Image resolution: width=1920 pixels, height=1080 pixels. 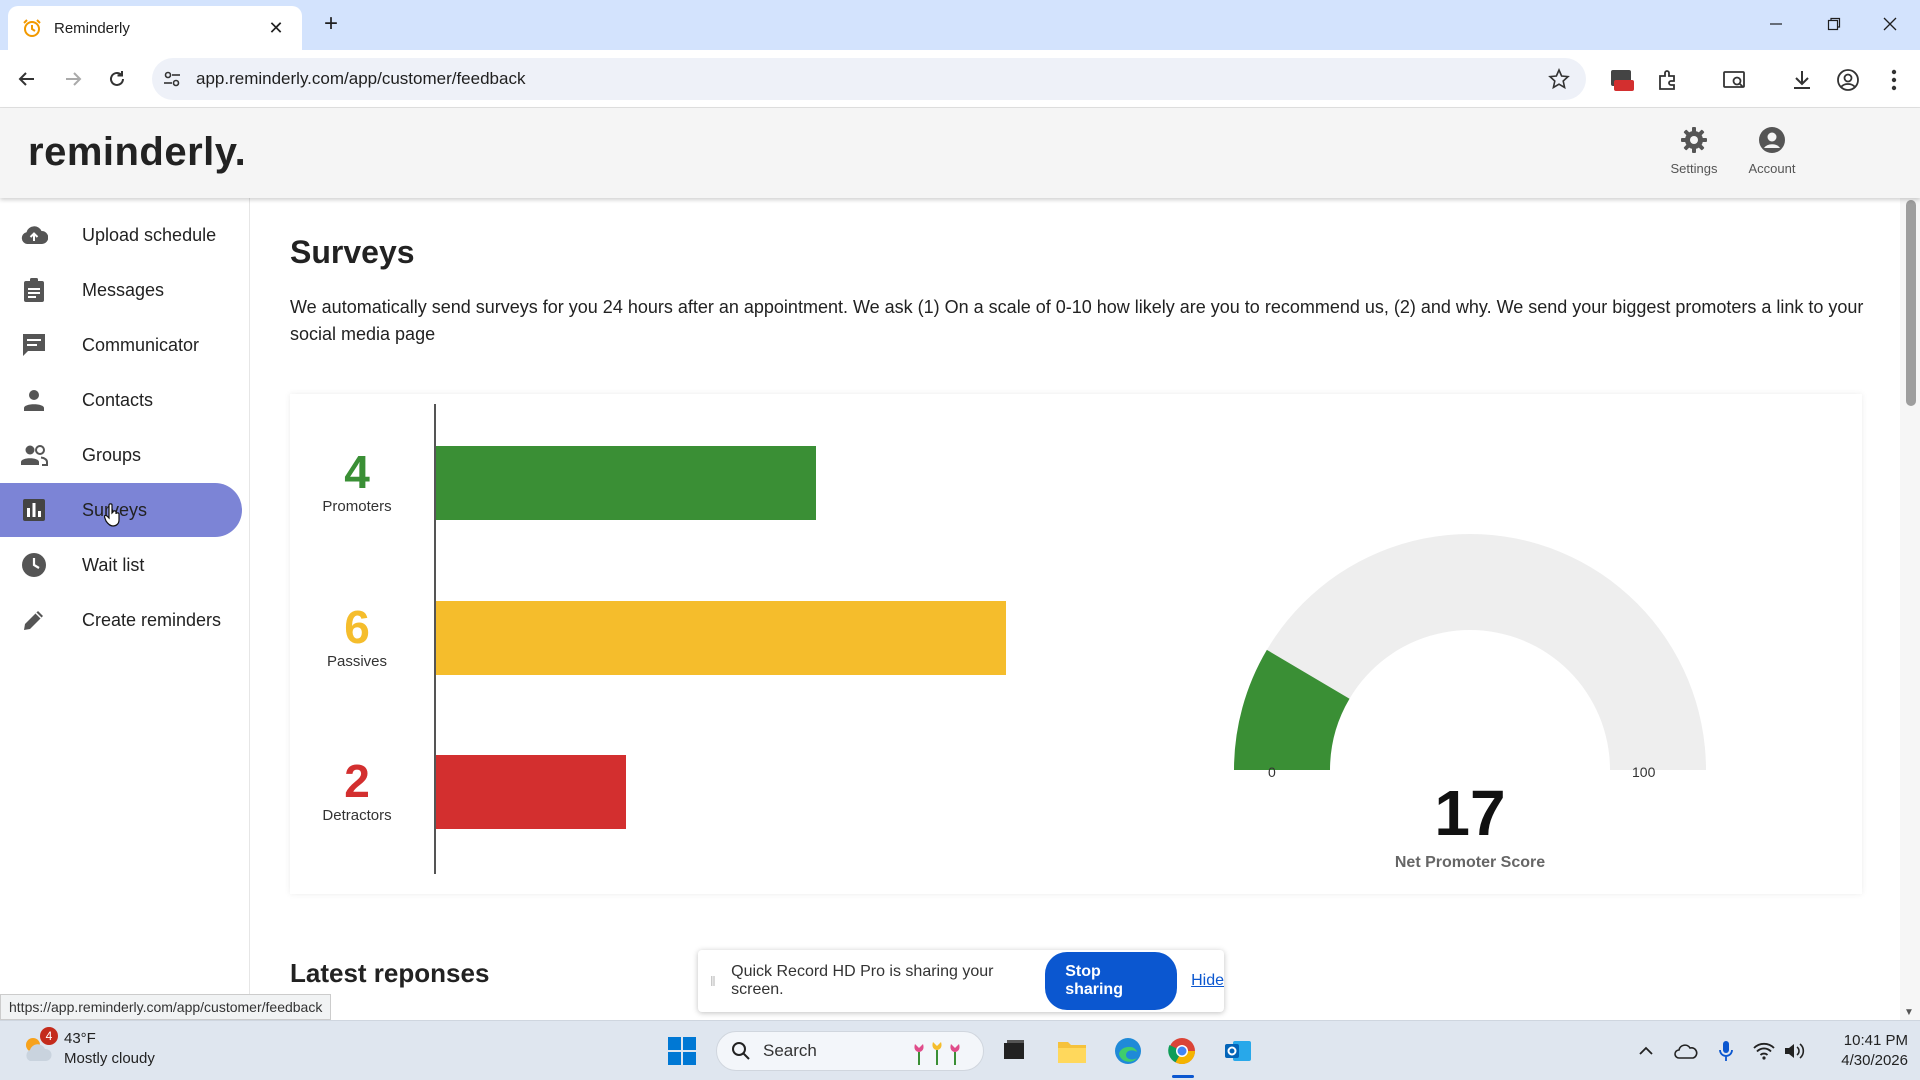 What do you see at coordinates (716, 981) in the screenshot?
I see `drag-handle-icon: ‖` at bounding box center [716, 981].